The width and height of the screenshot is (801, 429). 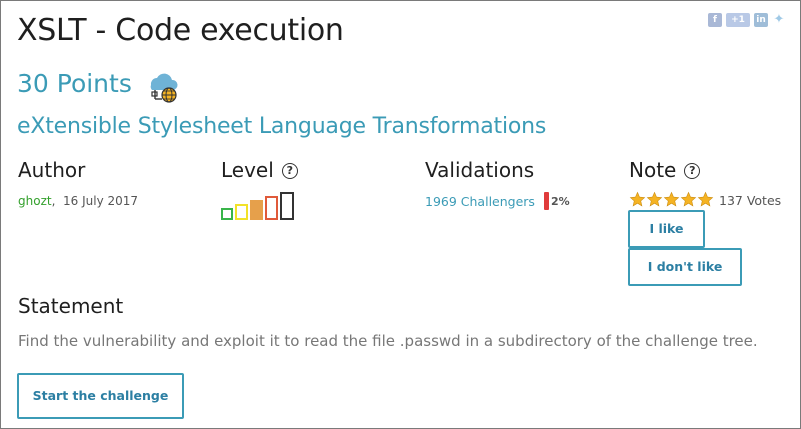 What do you see at coordinates (546, 201) in the screenshot?
I see `validation-rate-bar` at bounding box center [546, 201].